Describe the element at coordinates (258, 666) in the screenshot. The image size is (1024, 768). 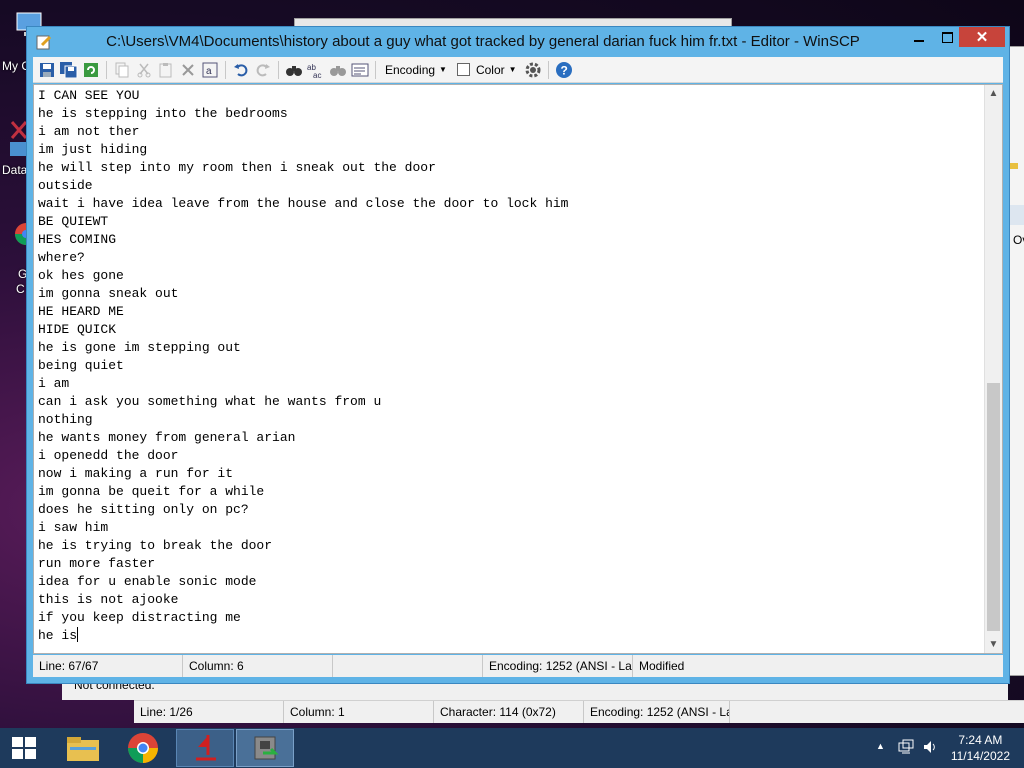
I see `column-status: Column: 6` at that location.